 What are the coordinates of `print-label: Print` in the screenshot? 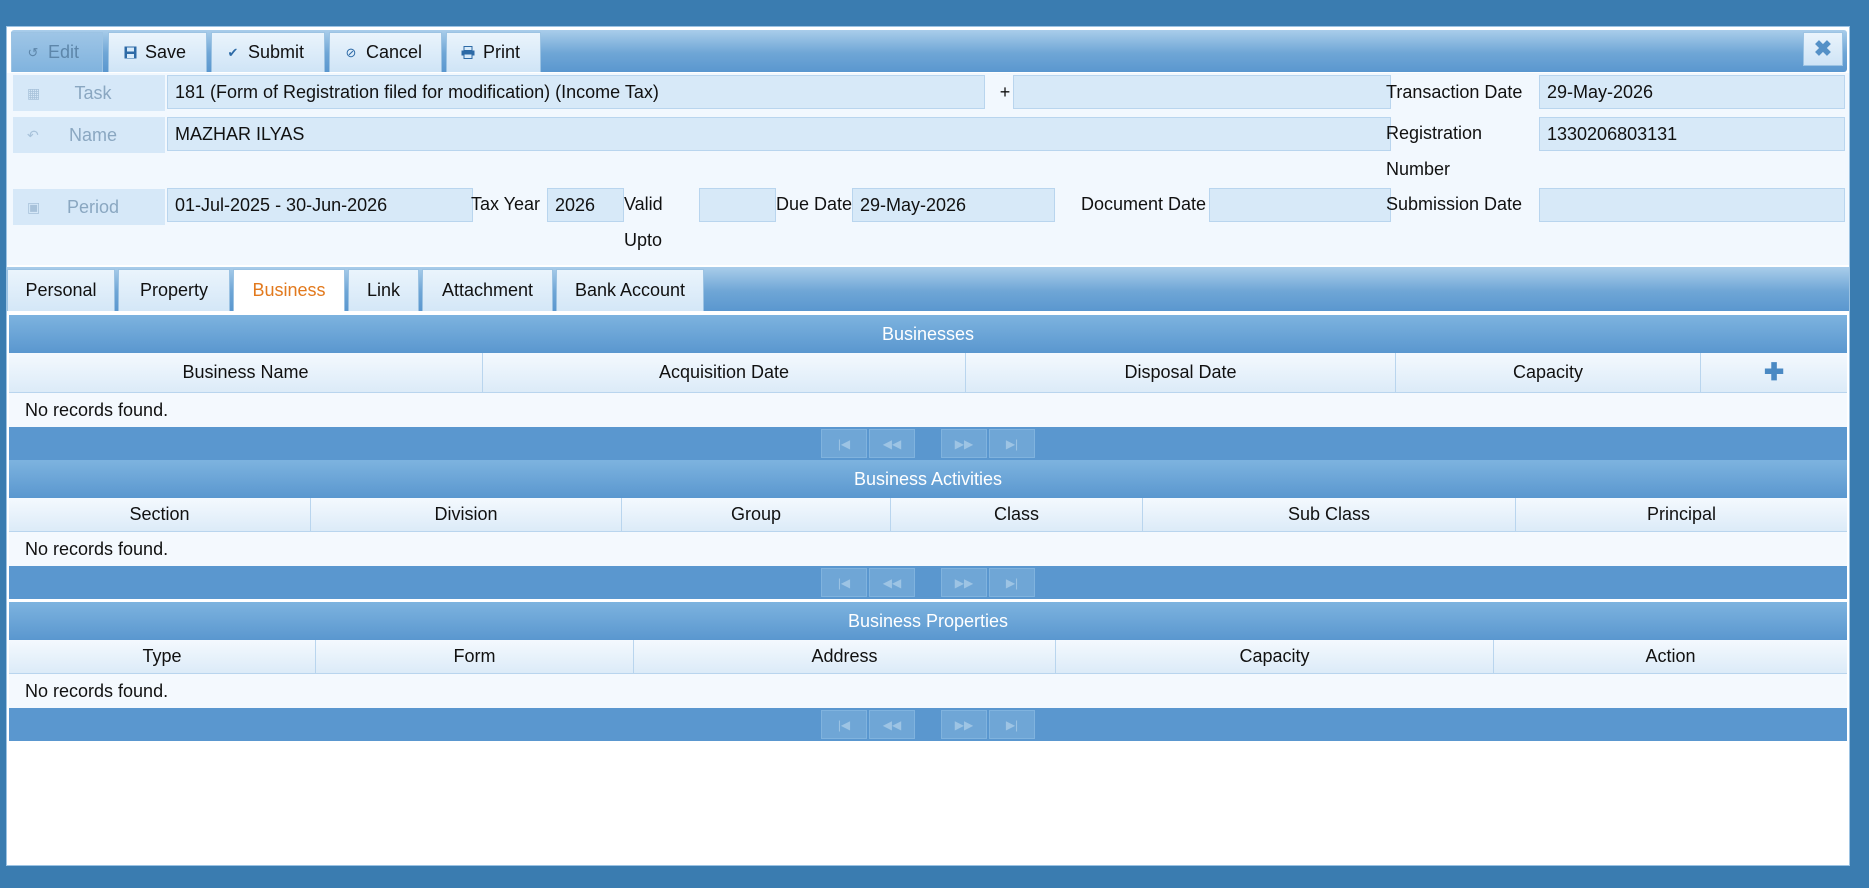 It's located at (502, 52).